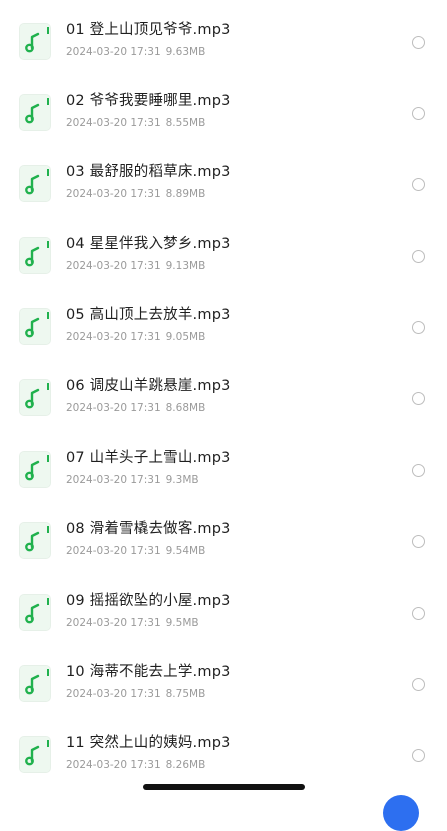 This screenshot has height=831, width=447. Describe the element at coordinates (148, 458) in the screenshot. I see `file-name: 07 山羊头子上雪山.mp3` at that location.